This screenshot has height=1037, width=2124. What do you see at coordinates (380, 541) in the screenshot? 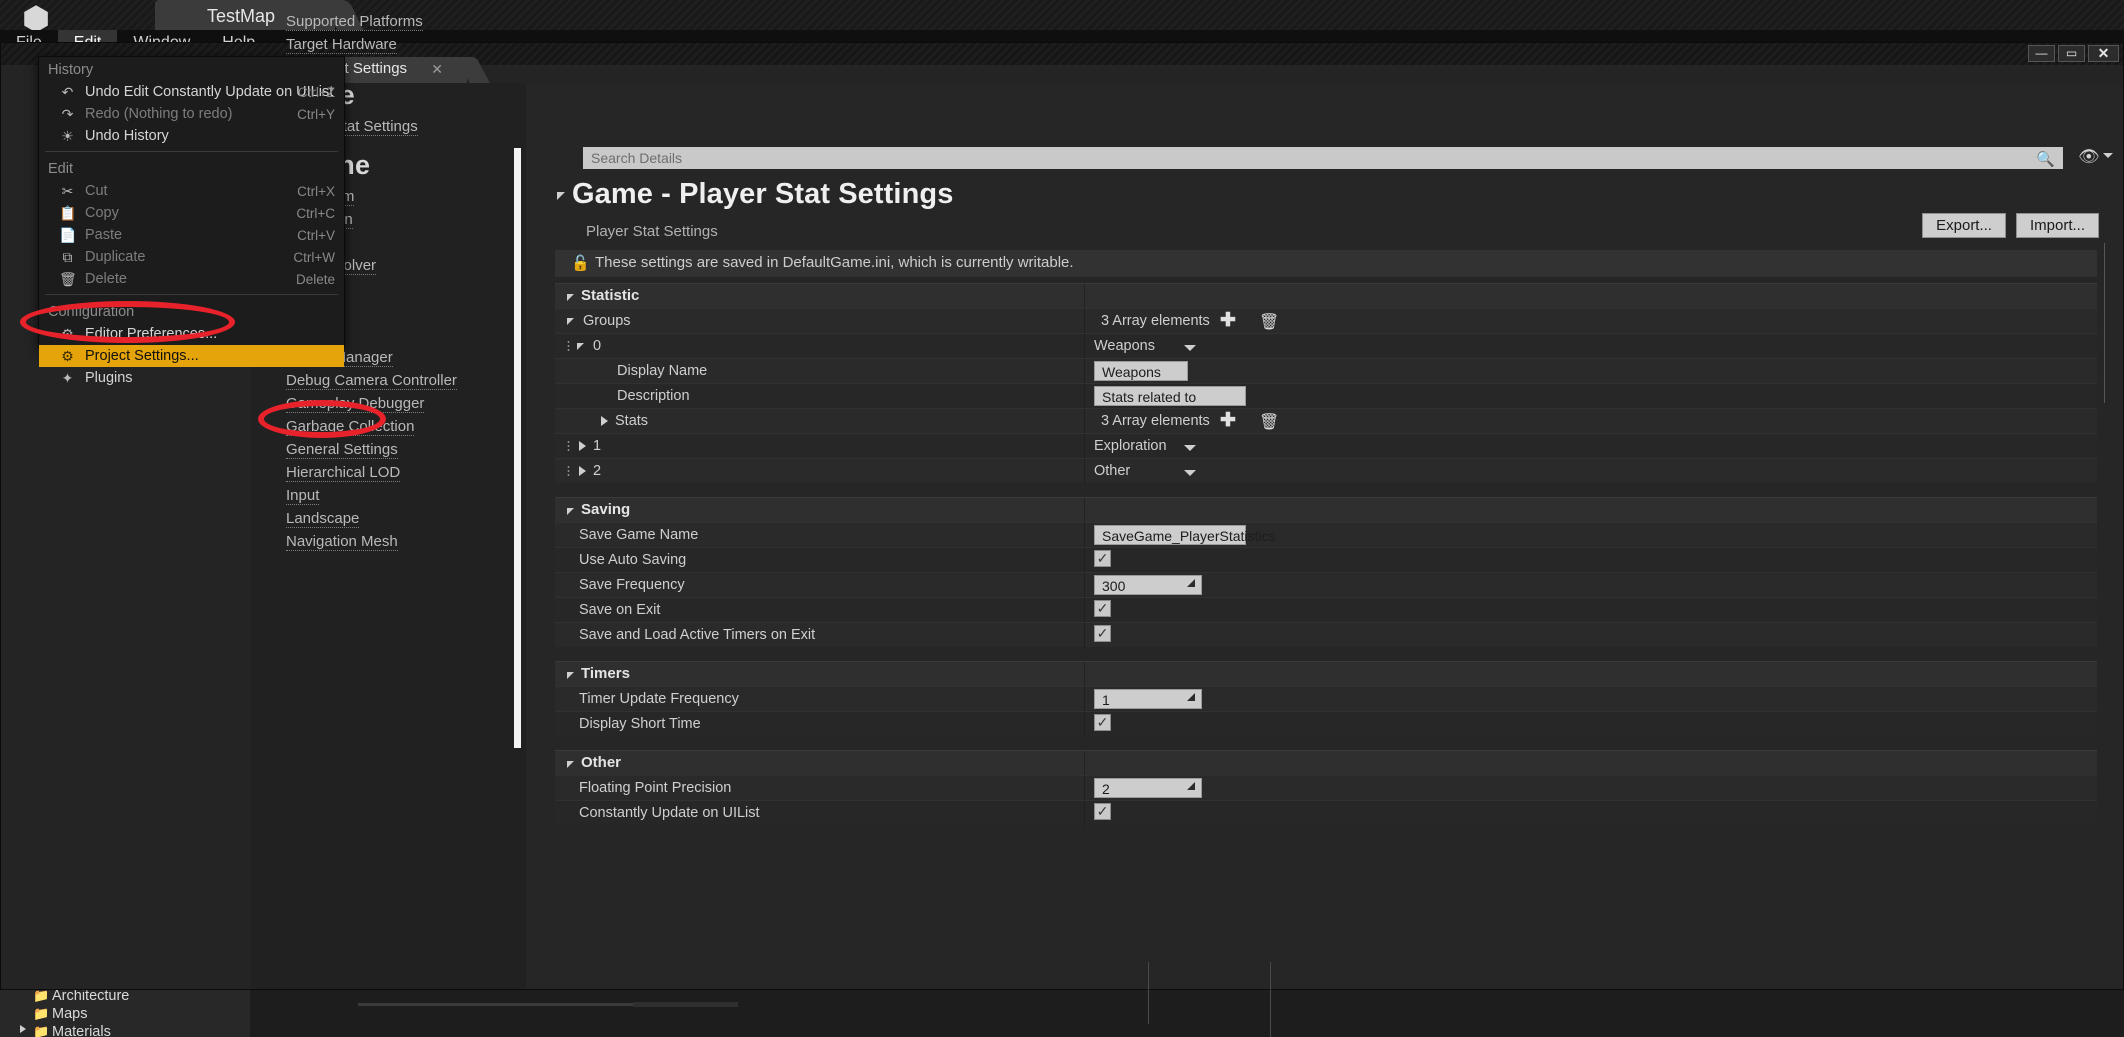
I see `nav-link-navigation-mesh: Navigation Mesh` at bounding box center [380, 541].